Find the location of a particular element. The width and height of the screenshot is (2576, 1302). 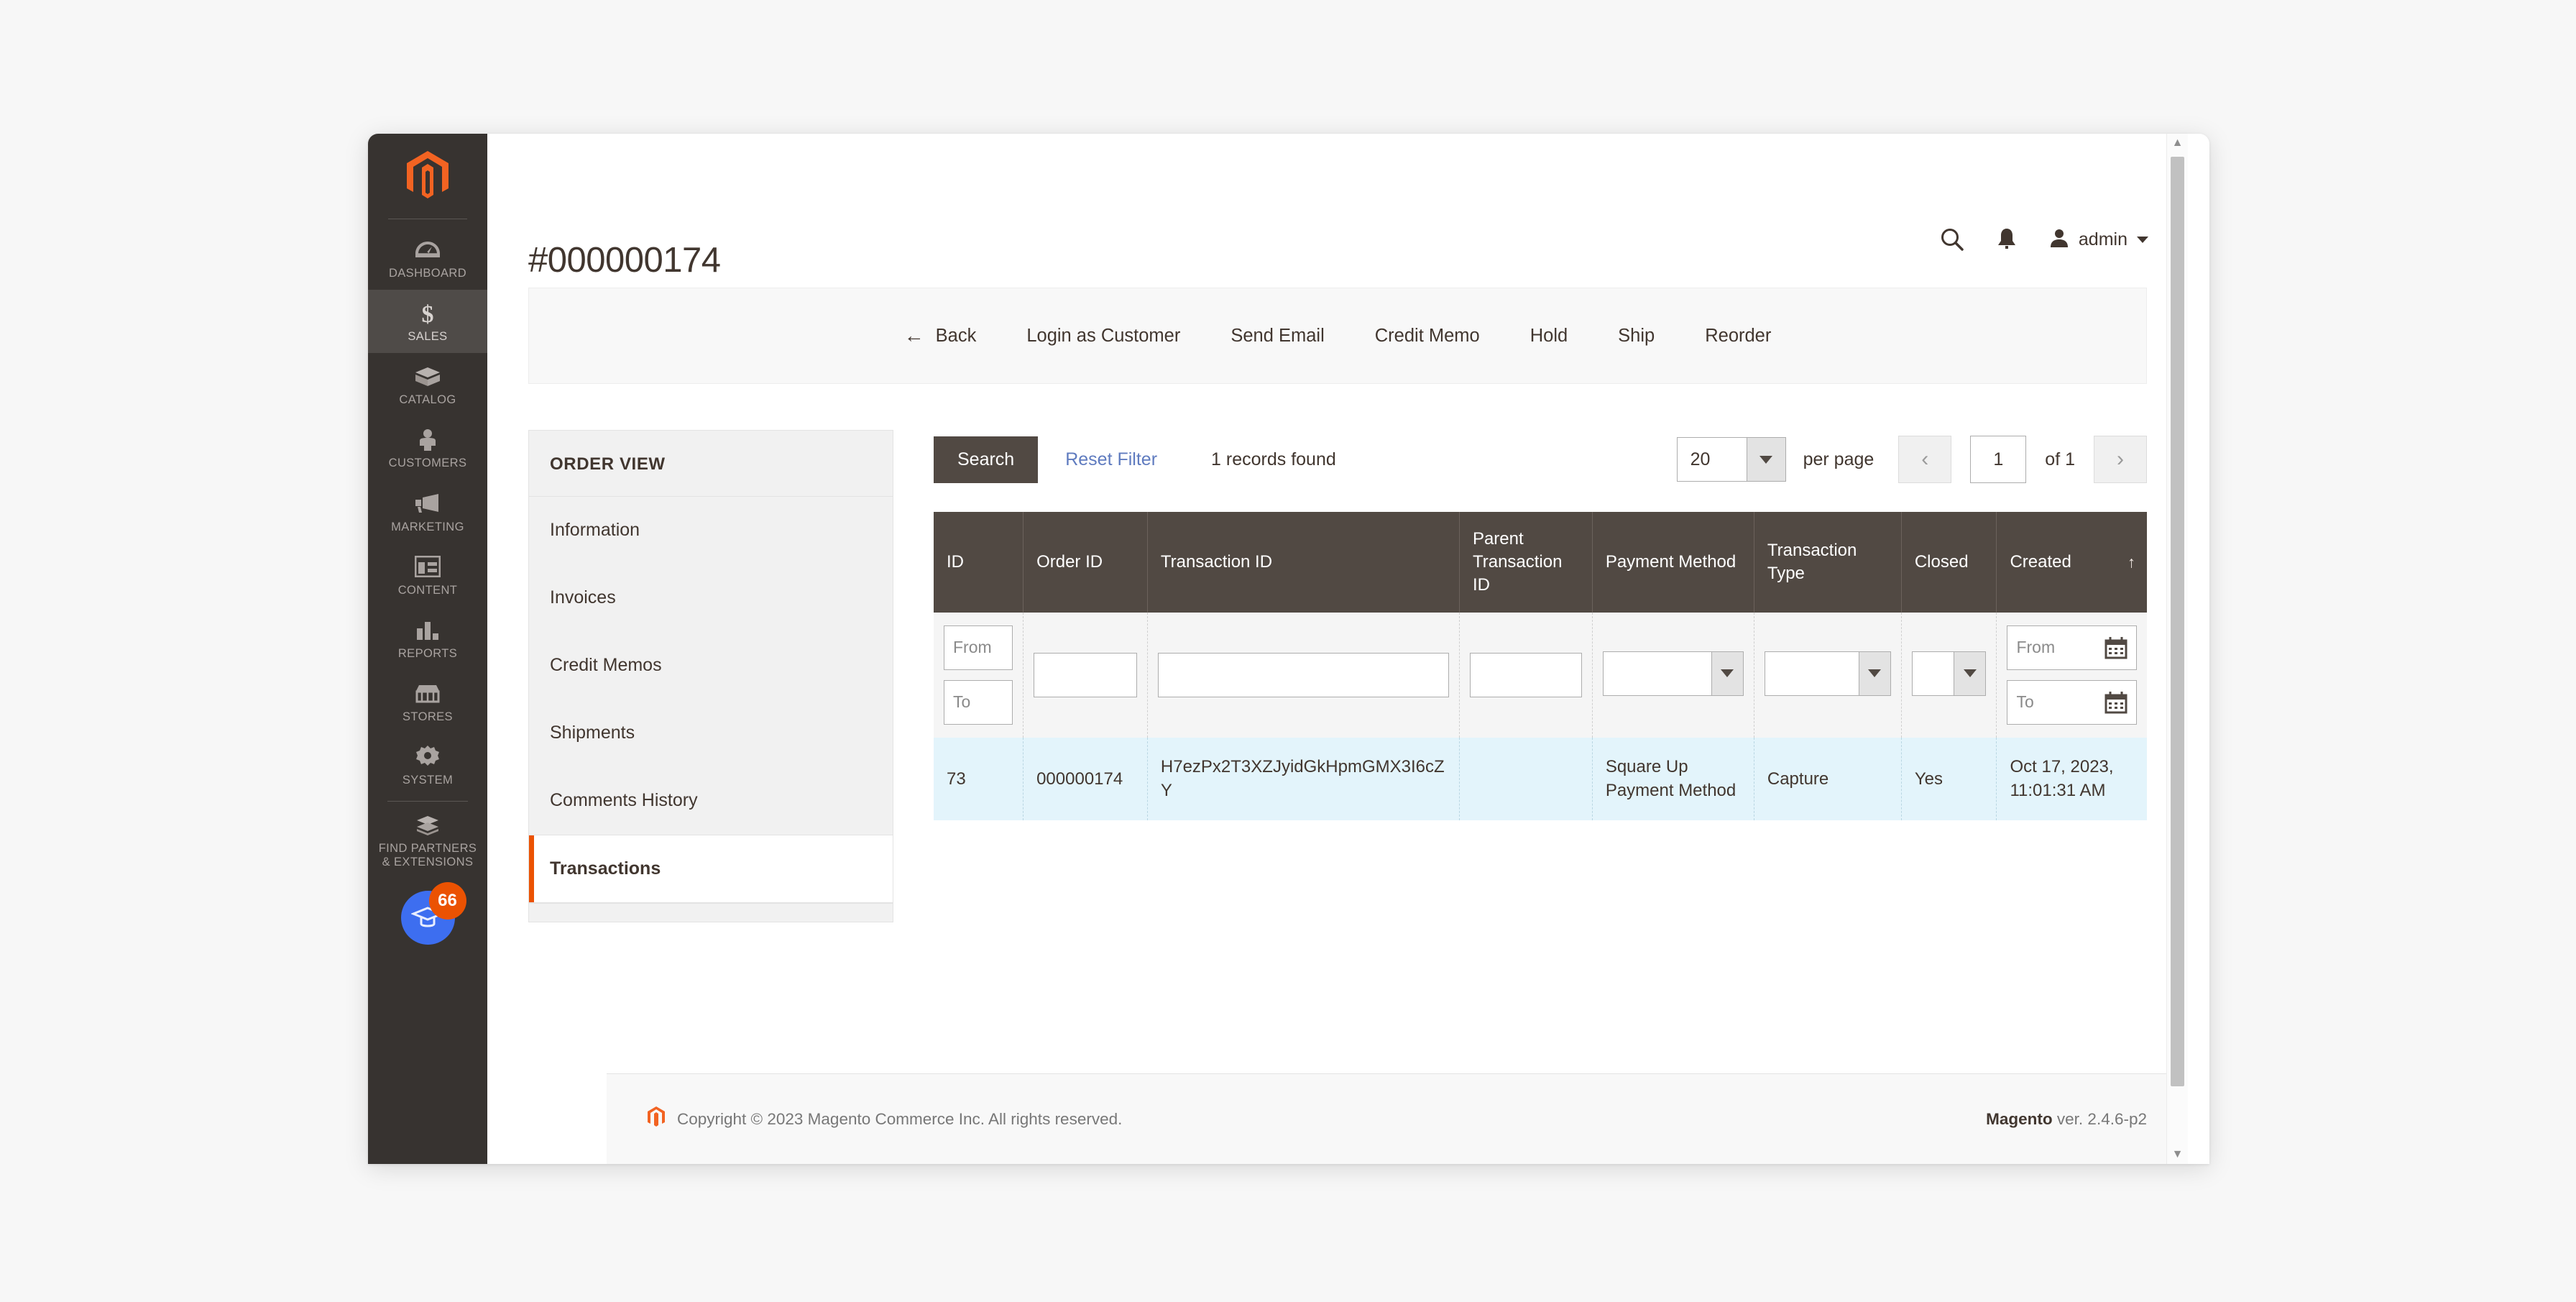

search-button: Search is located at coordinates (986, 459).